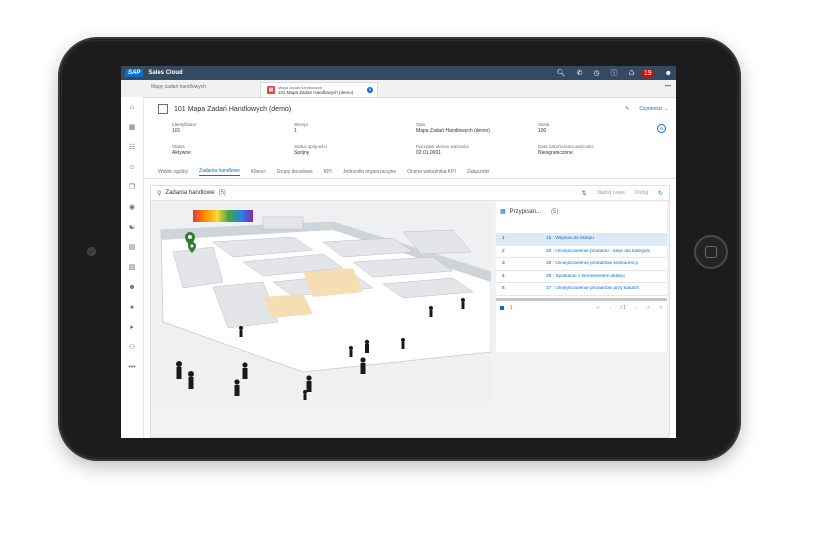  What do you see at coordinates (641, 193) in the screenshot?
I see `add-button: Dodaj` at bounding box center [641, 193].